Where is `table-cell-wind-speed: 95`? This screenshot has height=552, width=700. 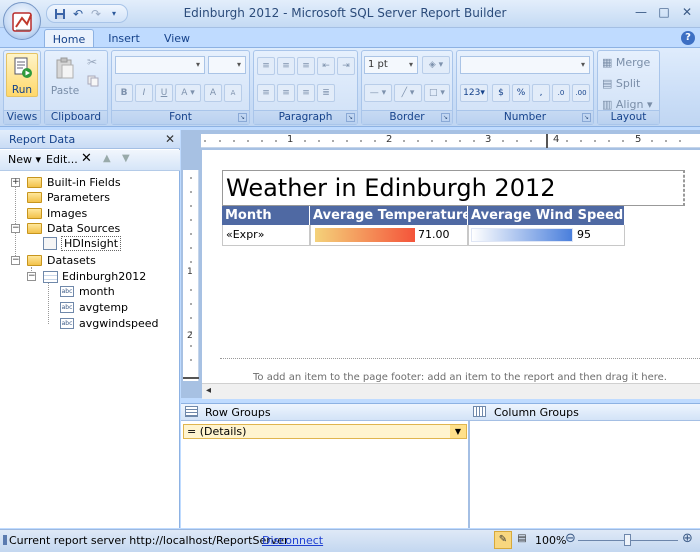
table-cell-wind-speed: 95 is located at coordinates (546, 235).